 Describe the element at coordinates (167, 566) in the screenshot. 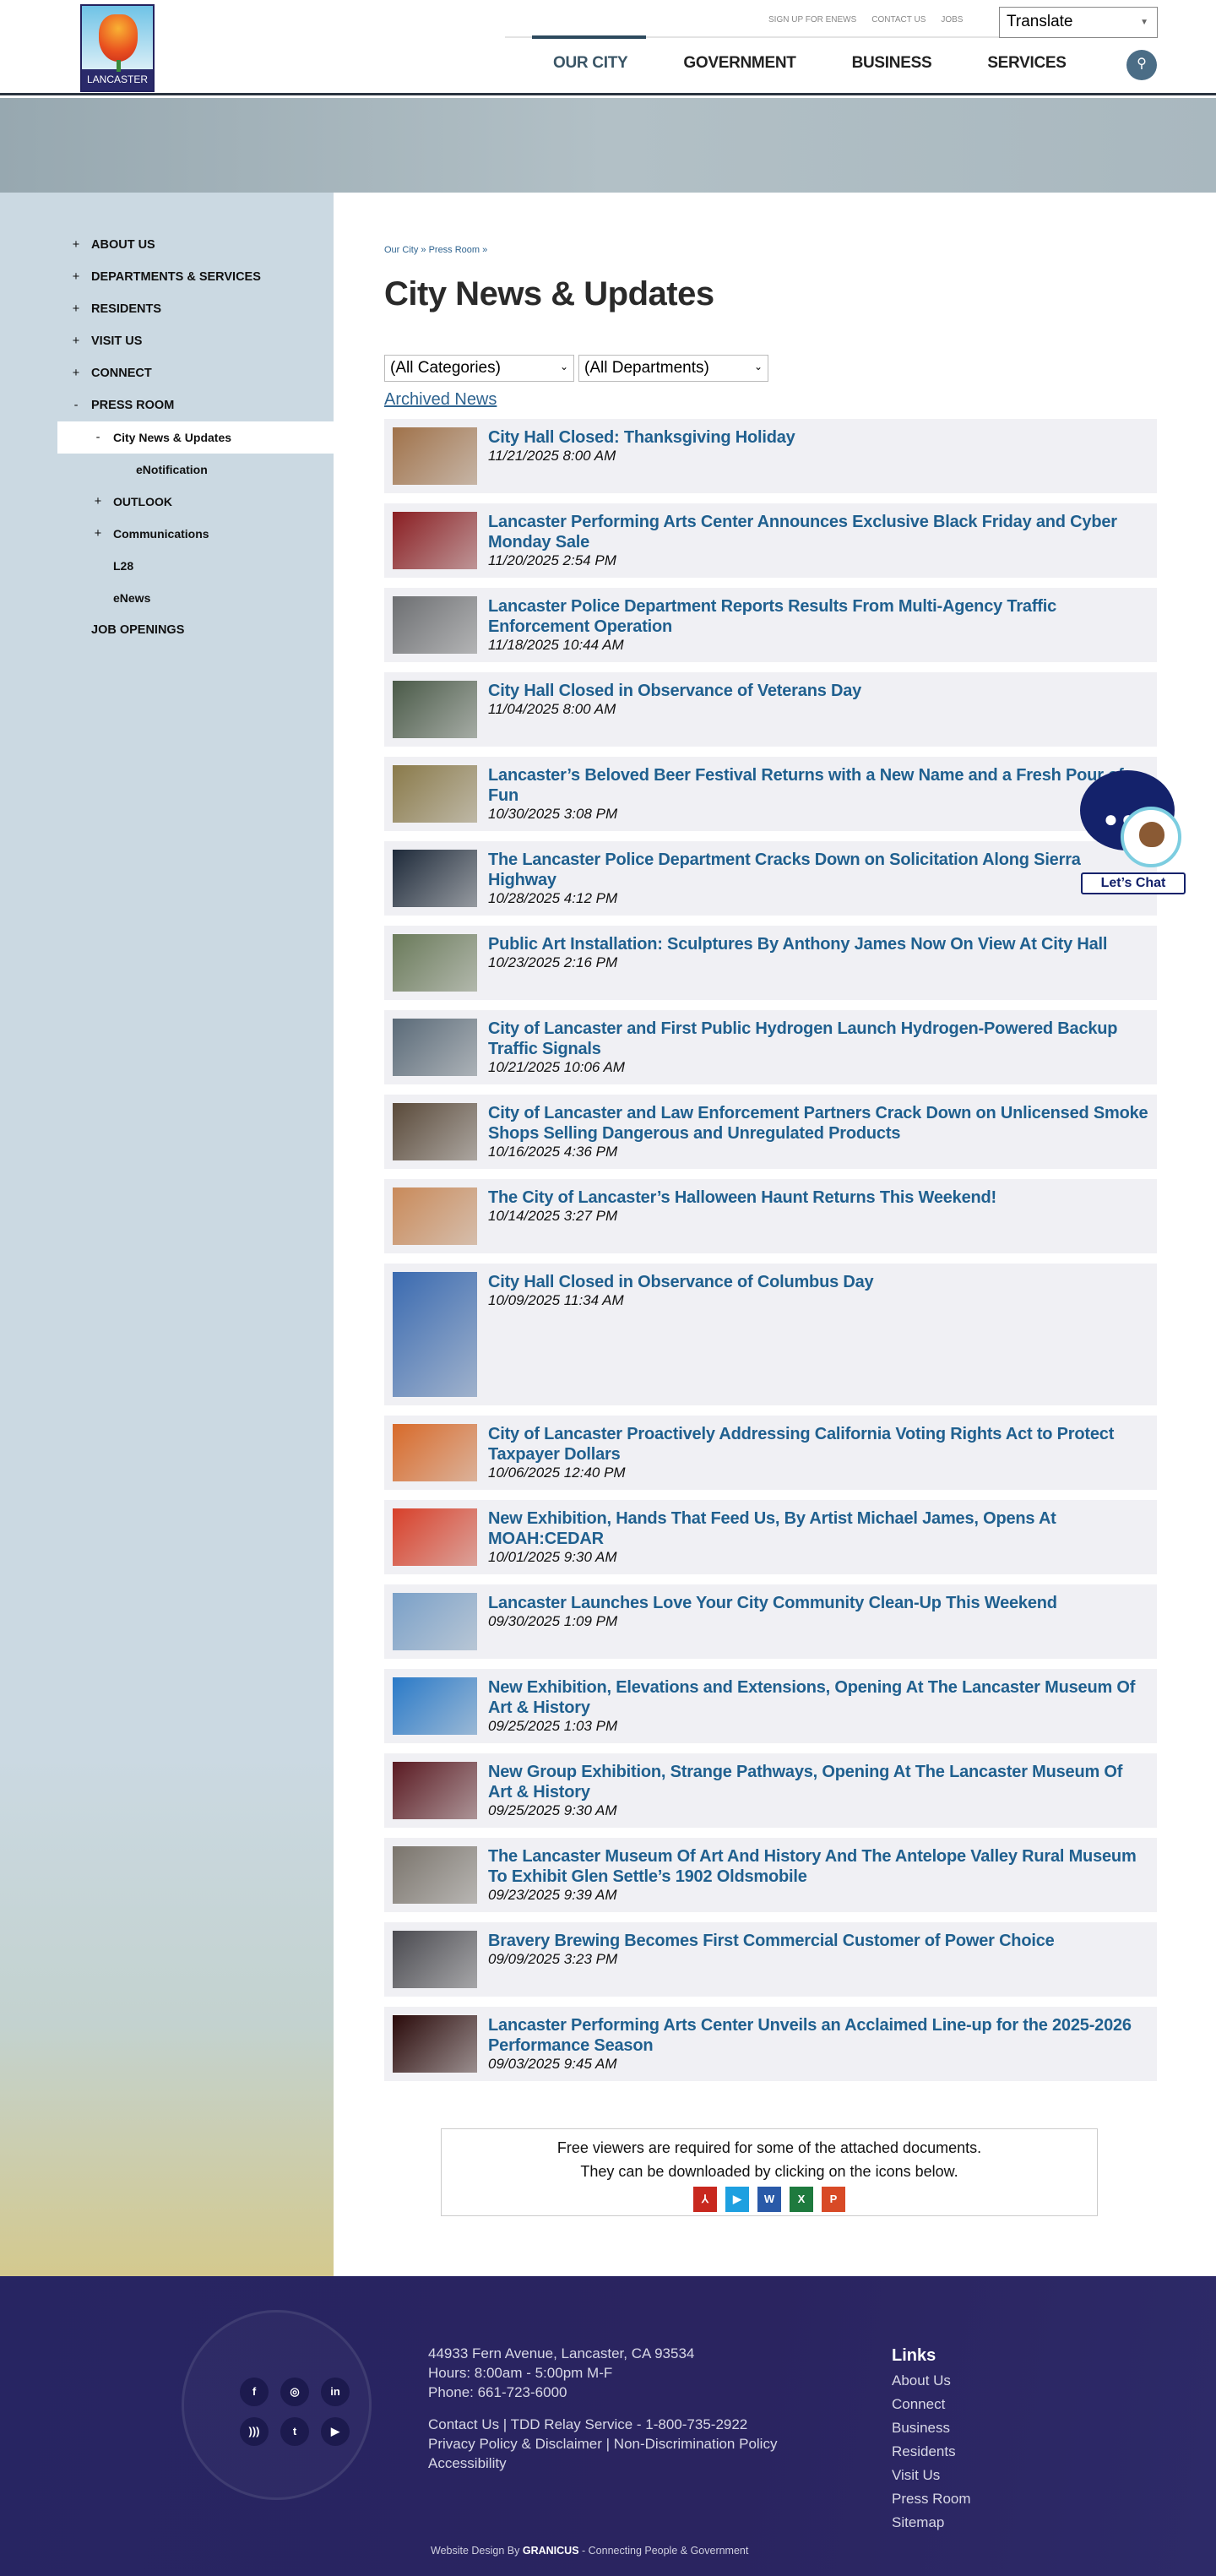

I see `sidebar-item: L28` at that location.